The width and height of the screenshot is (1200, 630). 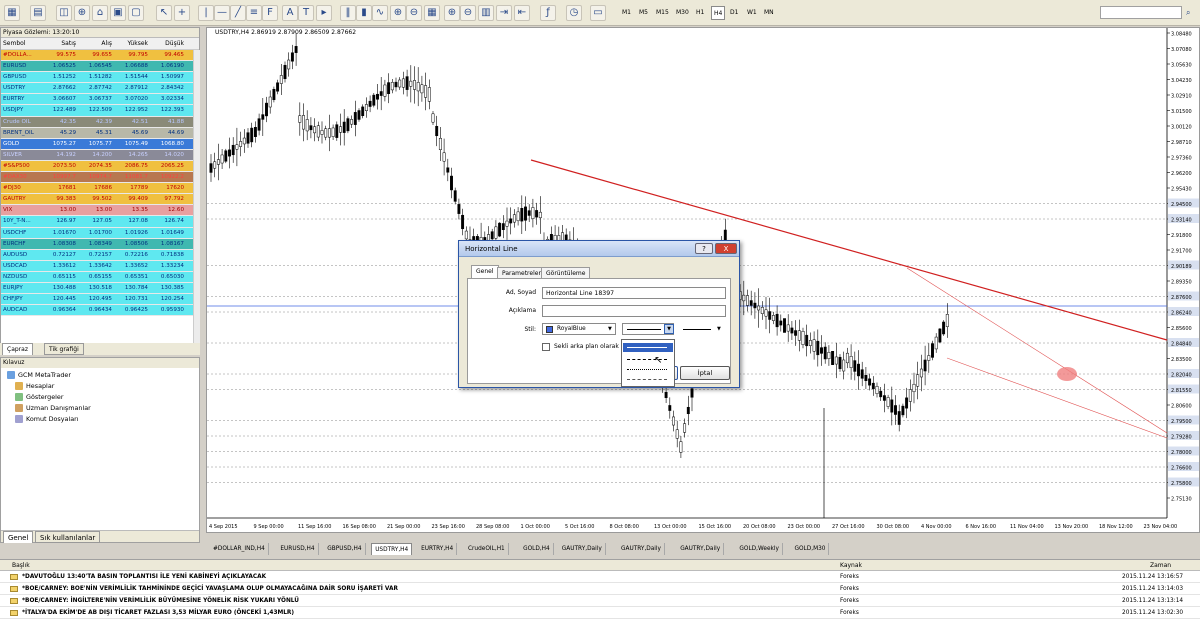 I want to click on chart-tab: CrudeOIL,H1, so click(x=487, y=549).